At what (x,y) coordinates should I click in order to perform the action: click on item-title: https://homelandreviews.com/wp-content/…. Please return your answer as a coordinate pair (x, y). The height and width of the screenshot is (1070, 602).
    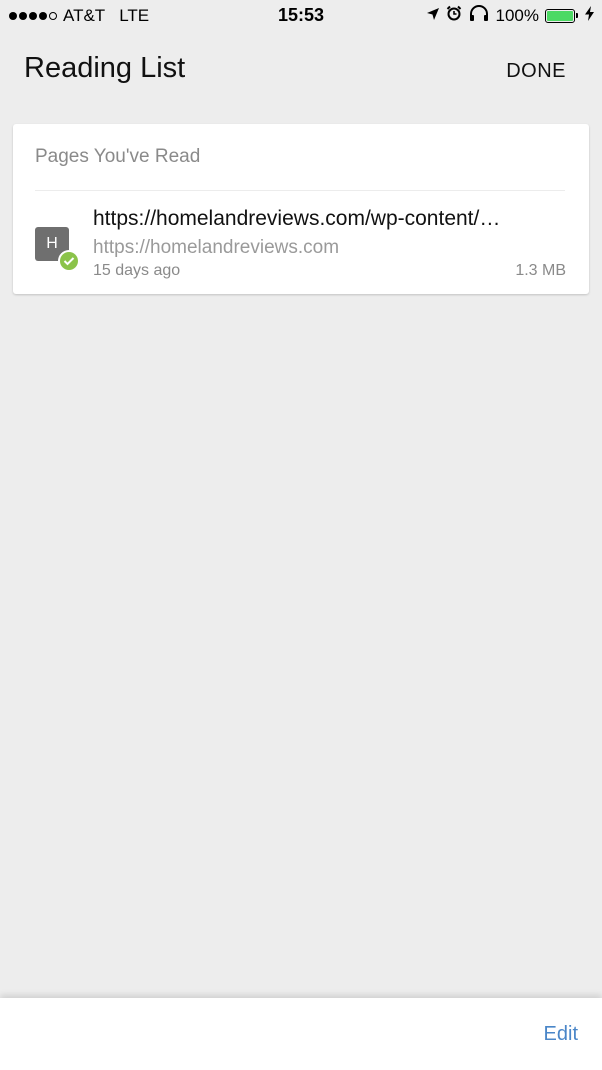
    Looking at the image, I should click on (297, 218).